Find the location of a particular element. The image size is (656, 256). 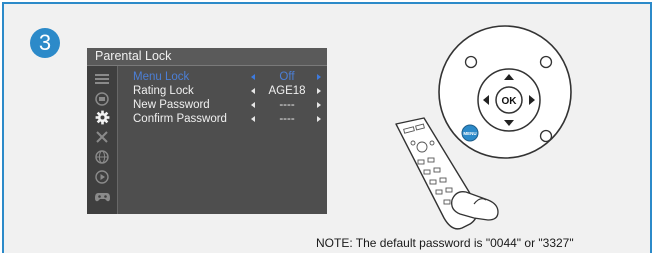

ok-button-label: OK is located at coordinates (510, 101).